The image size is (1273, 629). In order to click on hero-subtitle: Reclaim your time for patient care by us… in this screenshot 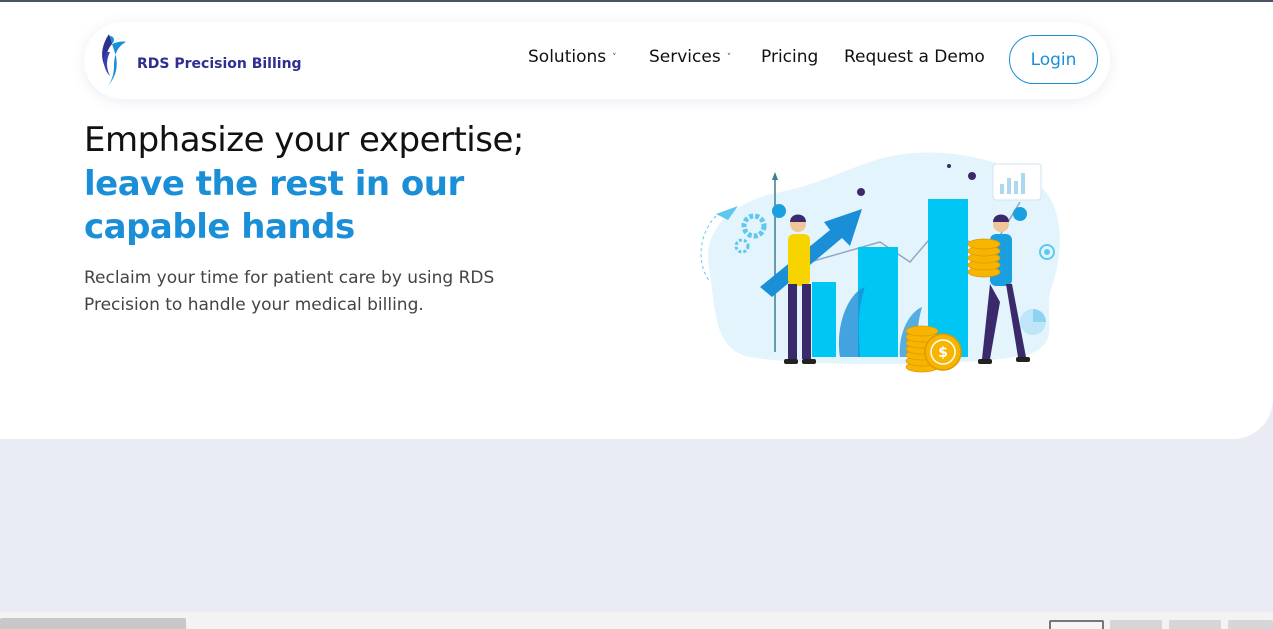, I will do `click(289, 291)`.